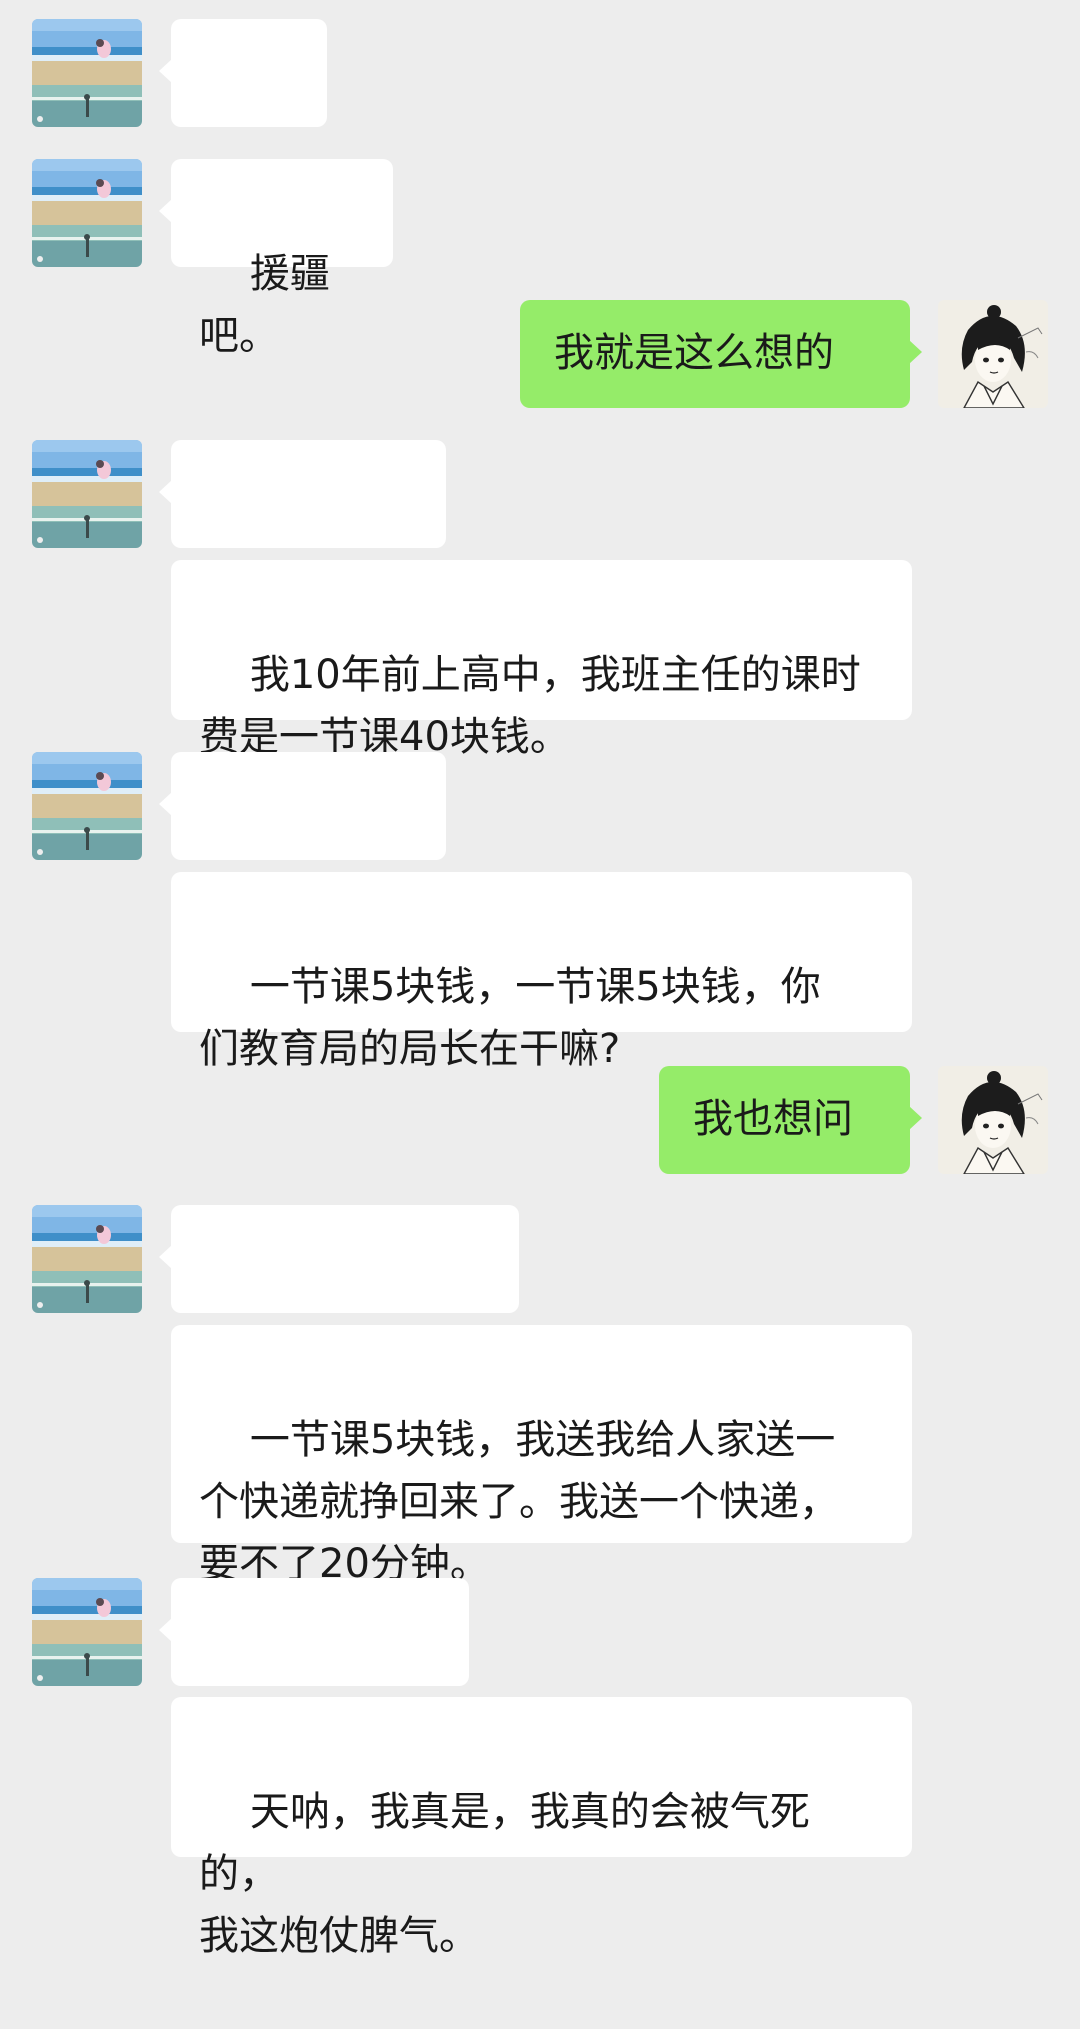 This screenshot has width=1080, height=2029. What do you see at coordinates (264, 305) in the screenshot?
I see `message-text: 援疆吧。` at bounding box center [264, 305].